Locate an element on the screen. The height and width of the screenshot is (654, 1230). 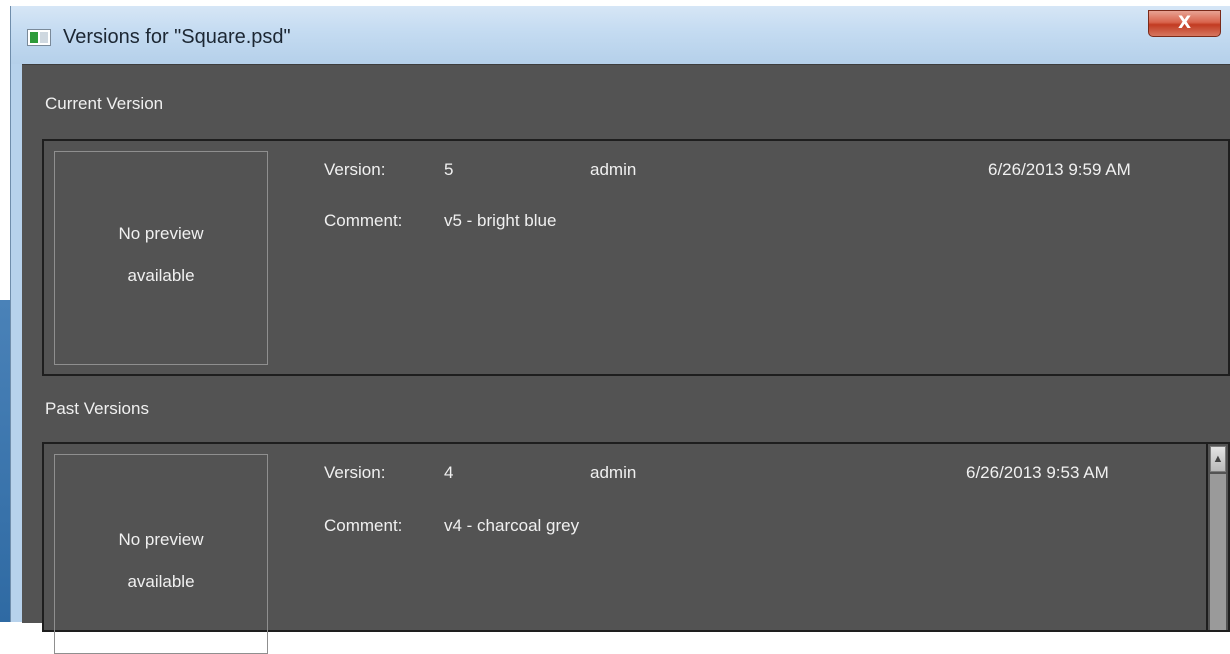
version-number: 5 is located at coordinates (449, 169).